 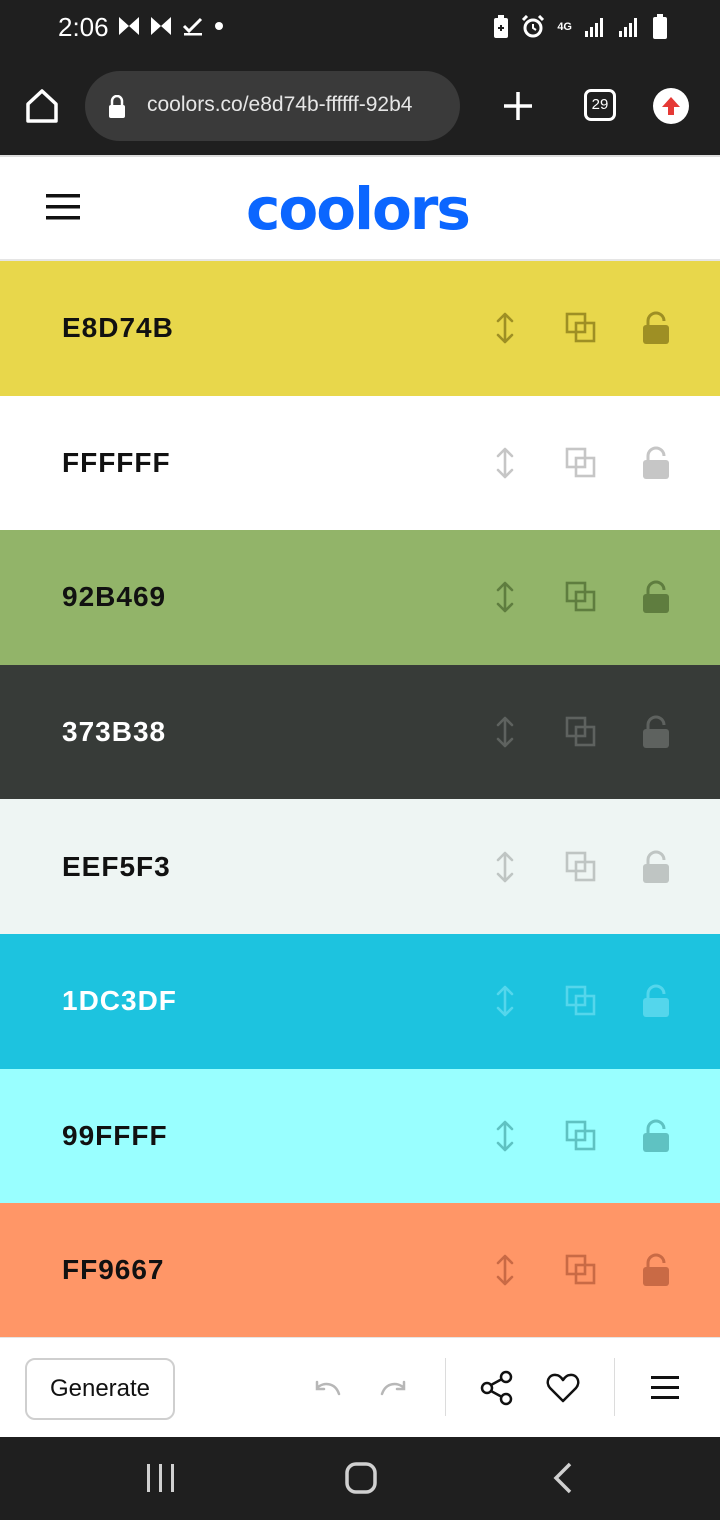 I want to click on redo-icon, so click(x=394, y=1388).